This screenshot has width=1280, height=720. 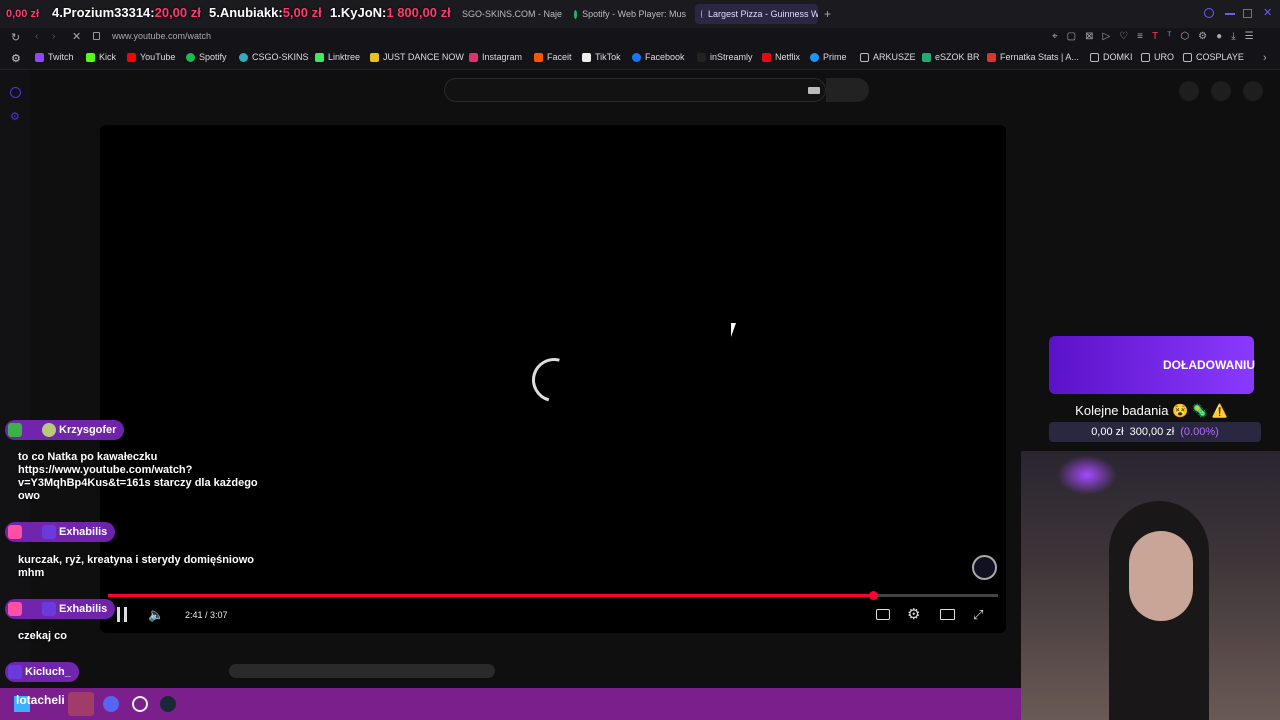 I want to click on webcam-feed, so click(x=1150, y=585).